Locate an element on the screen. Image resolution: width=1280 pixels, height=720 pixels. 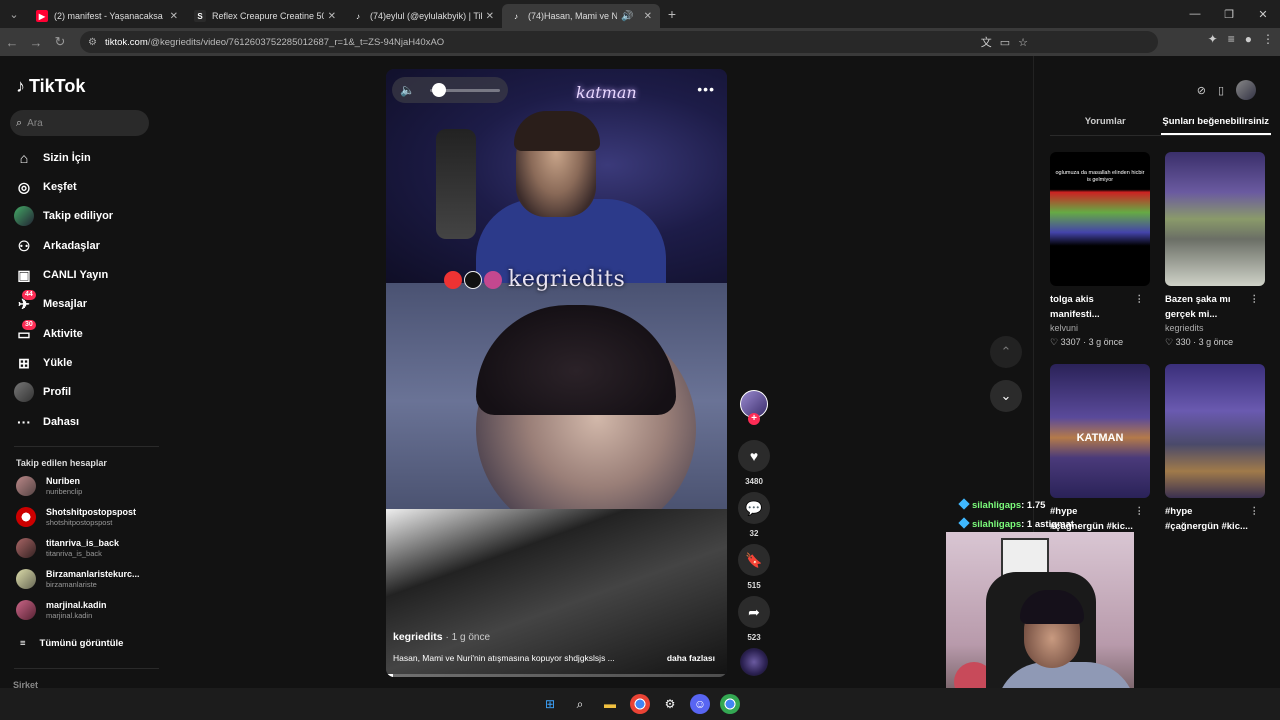
badge-icon is located at coordinates (964, 523).